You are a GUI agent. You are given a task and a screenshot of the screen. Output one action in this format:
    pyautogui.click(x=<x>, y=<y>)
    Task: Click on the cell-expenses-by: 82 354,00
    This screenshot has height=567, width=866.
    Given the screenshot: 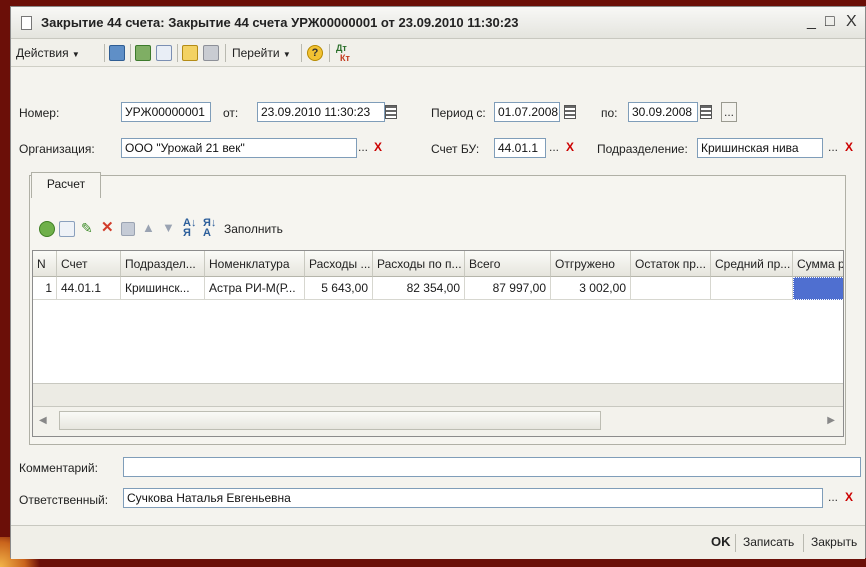 What is the action you would take?
    pyautogui.click(x=419, y=288)
    